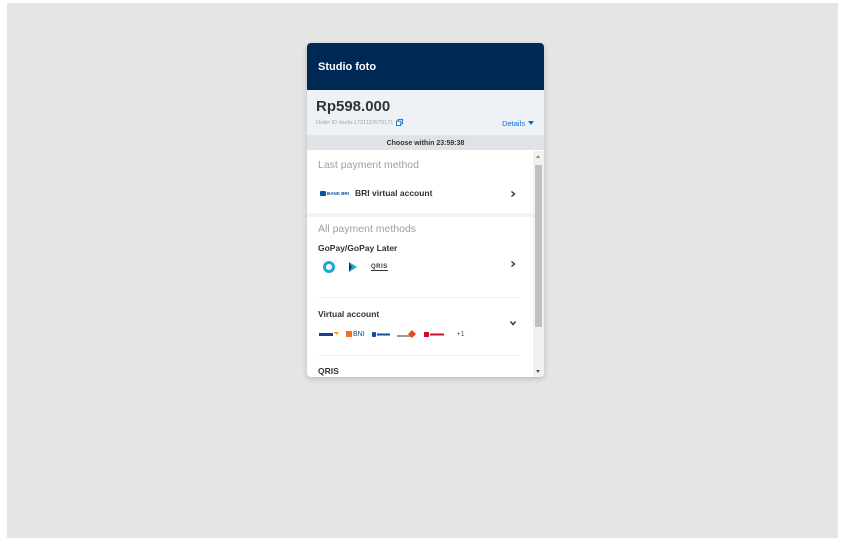 The width and height of the screenshot is (845, 540). Describe the element at coordinates (328, 371) in the screenshot. I see `qris-label: QRIS` at that location.